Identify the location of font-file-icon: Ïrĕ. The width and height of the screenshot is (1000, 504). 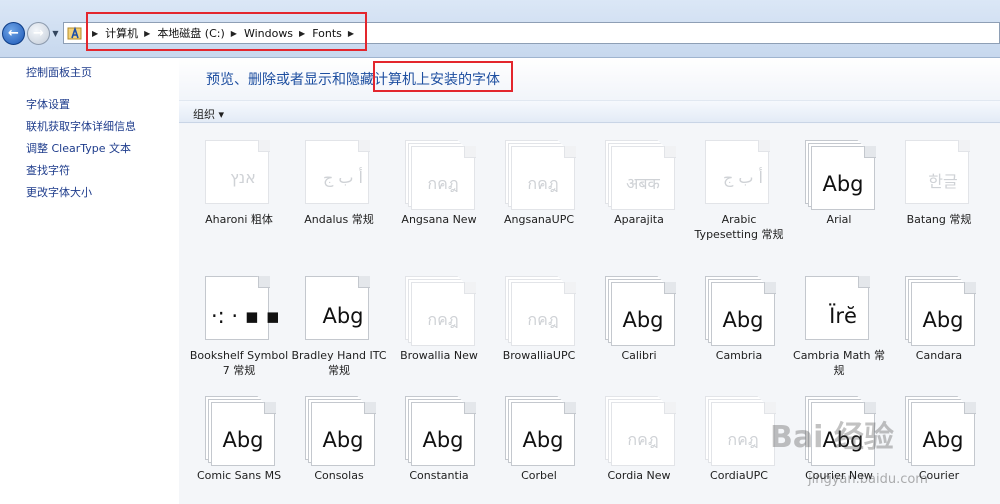
(840, 311).